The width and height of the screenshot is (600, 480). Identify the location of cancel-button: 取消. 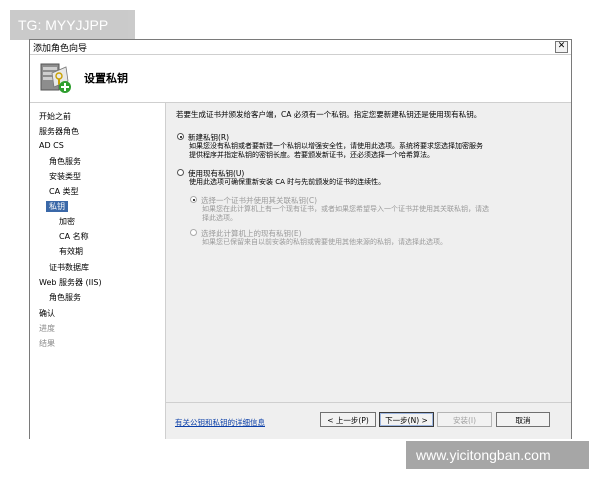
(523, 419).